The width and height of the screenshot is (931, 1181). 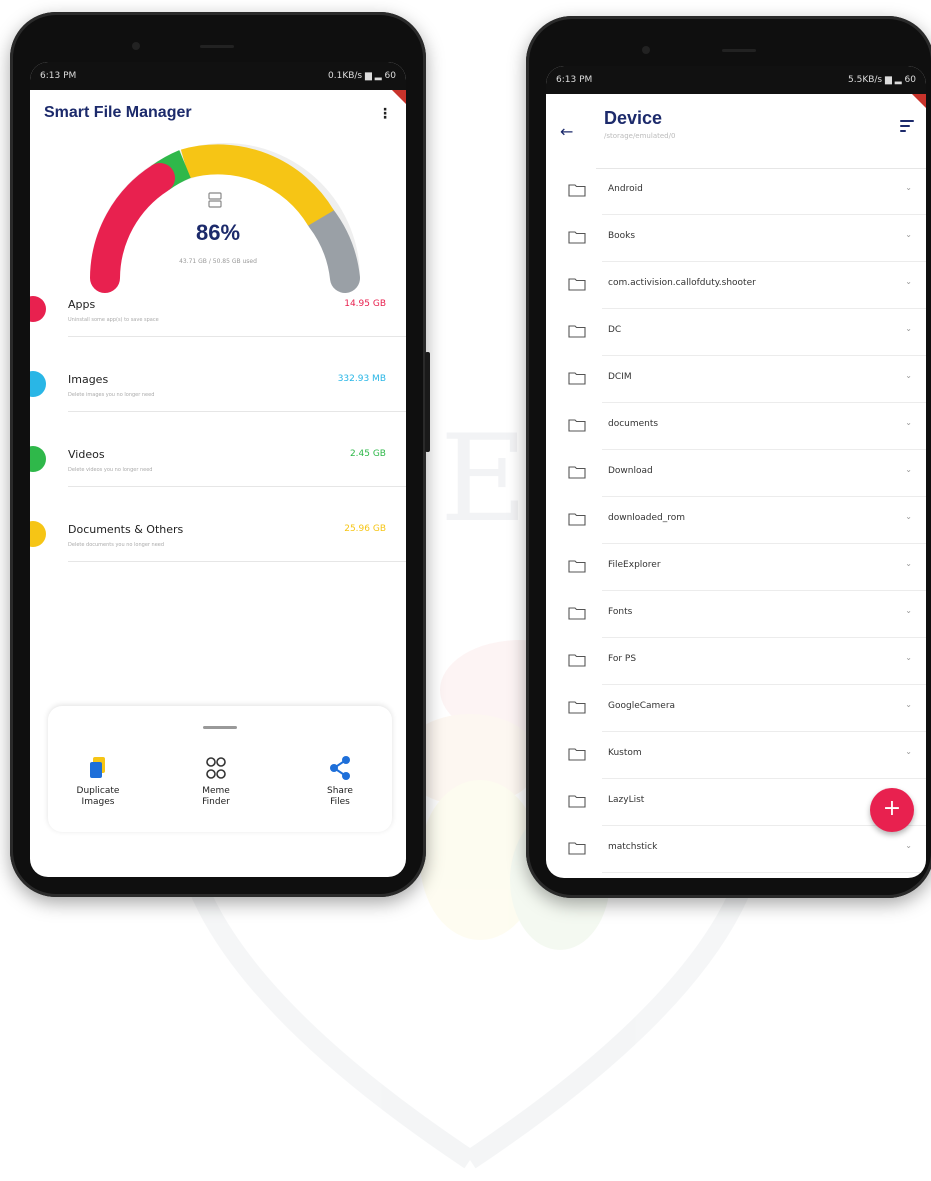 I want to click on front-camera, so click(x=646, y=50).